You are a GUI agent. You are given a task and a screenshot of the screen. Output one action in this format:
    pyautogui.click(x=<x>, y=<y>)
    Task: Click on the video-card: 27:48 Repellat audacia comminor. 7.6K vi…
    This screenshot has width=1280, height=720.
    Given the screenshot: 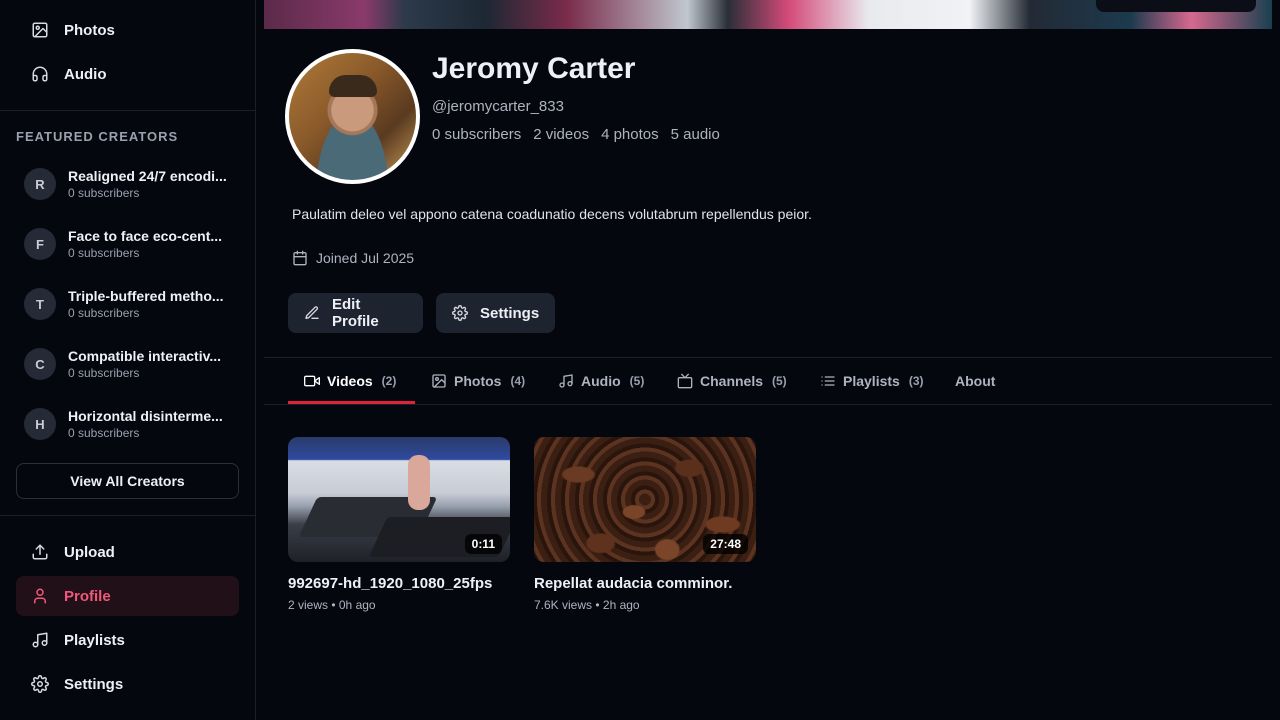 What is the action you would take?
    pyautogui.click(x=645, y=524)
    